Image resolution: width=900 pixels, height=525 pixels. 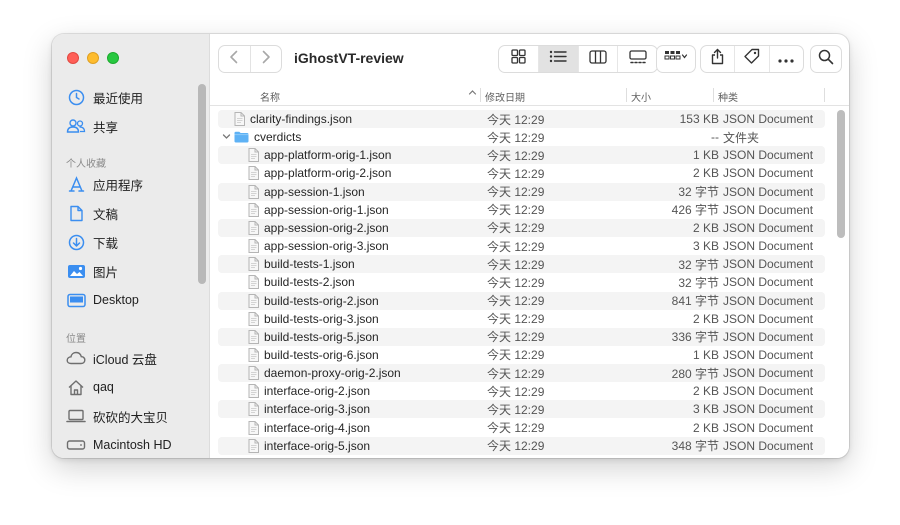 What do you see at coordinates (309, 282) in the screenshot?
I see `file-name-text: build-tests-2.json` at bounding box center [309, 282].